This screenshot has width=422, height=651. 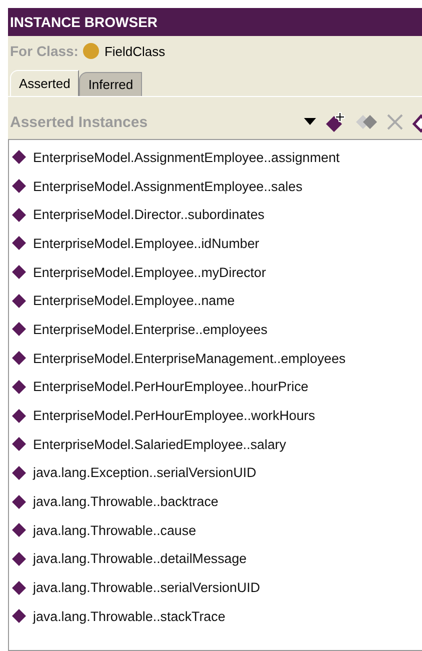 I want to click on instance-item: EnterpriseModel.Employee..myDirector, so click(x=149, y=272).